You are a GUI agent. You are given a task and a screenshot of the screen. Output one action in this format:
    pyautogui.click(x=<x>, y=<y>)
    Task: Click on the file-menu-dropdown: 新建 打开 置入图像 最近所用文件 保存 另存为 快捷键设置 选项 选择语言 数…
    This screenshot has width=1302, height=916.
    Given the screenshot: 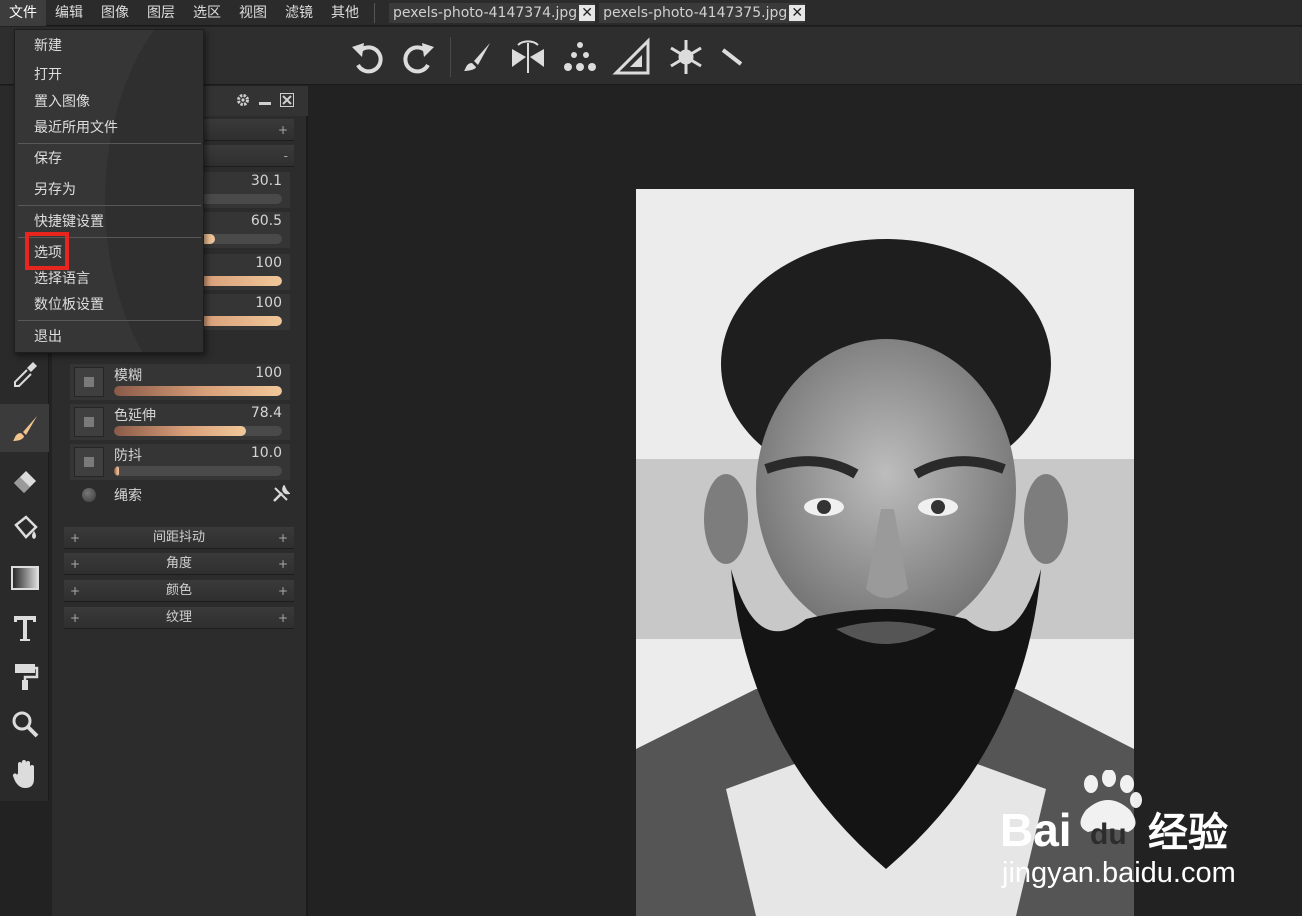 What is the action you would take?
    pyautogui.click(x=109, y=191)
    